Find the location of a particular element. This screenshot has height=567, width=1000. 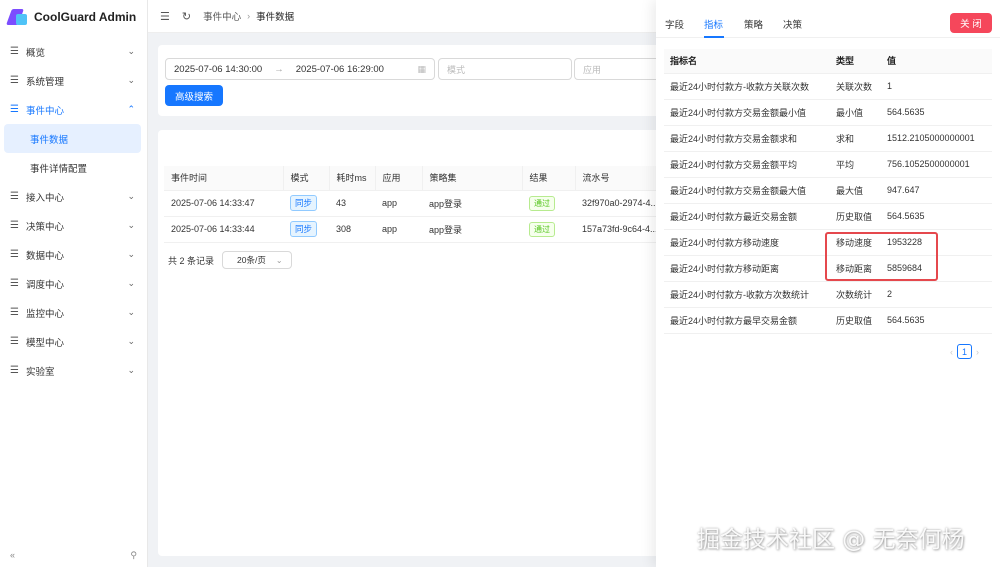

breadcrumb: 事件中心 › 事件数据 is located at coordinates (248, 16).